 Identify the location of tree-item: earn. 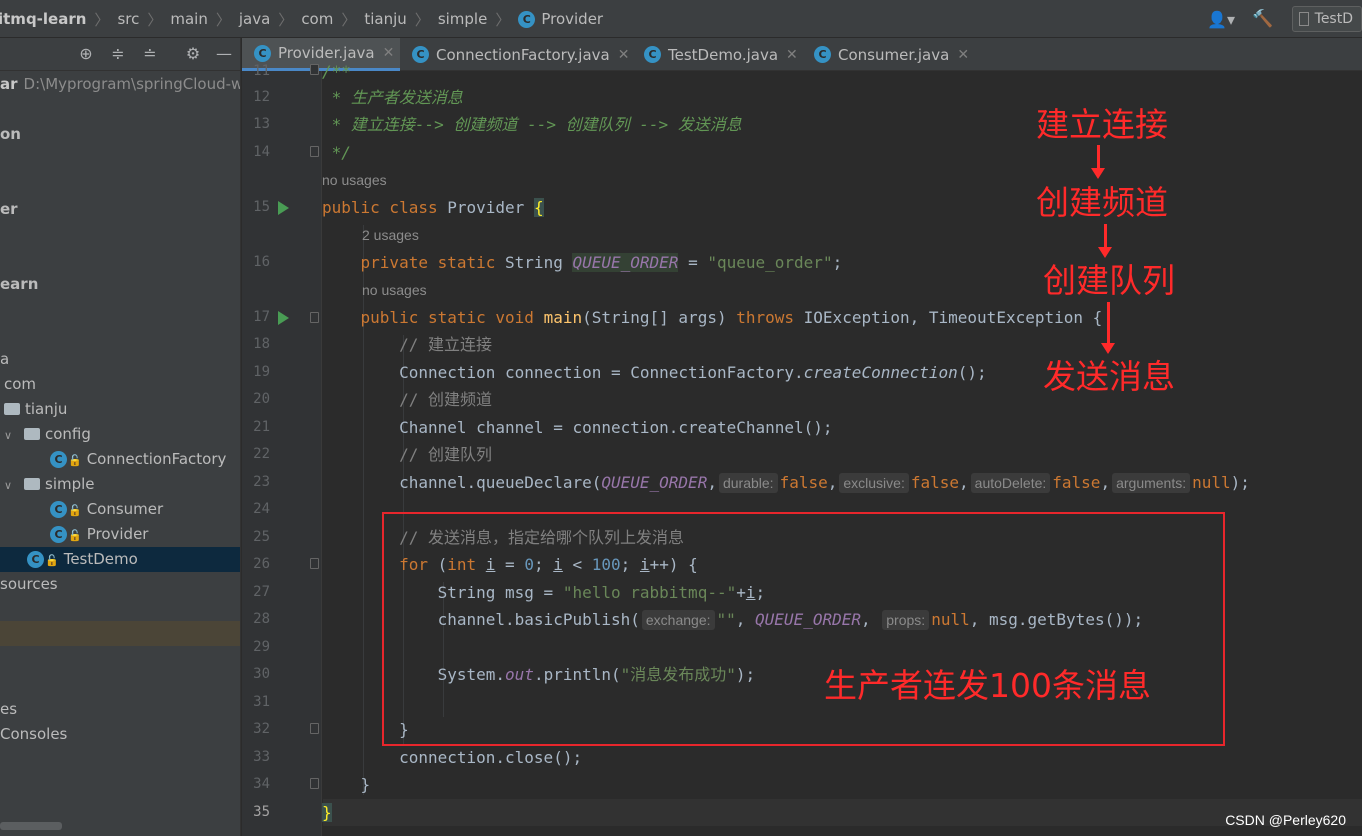
(120, 284).